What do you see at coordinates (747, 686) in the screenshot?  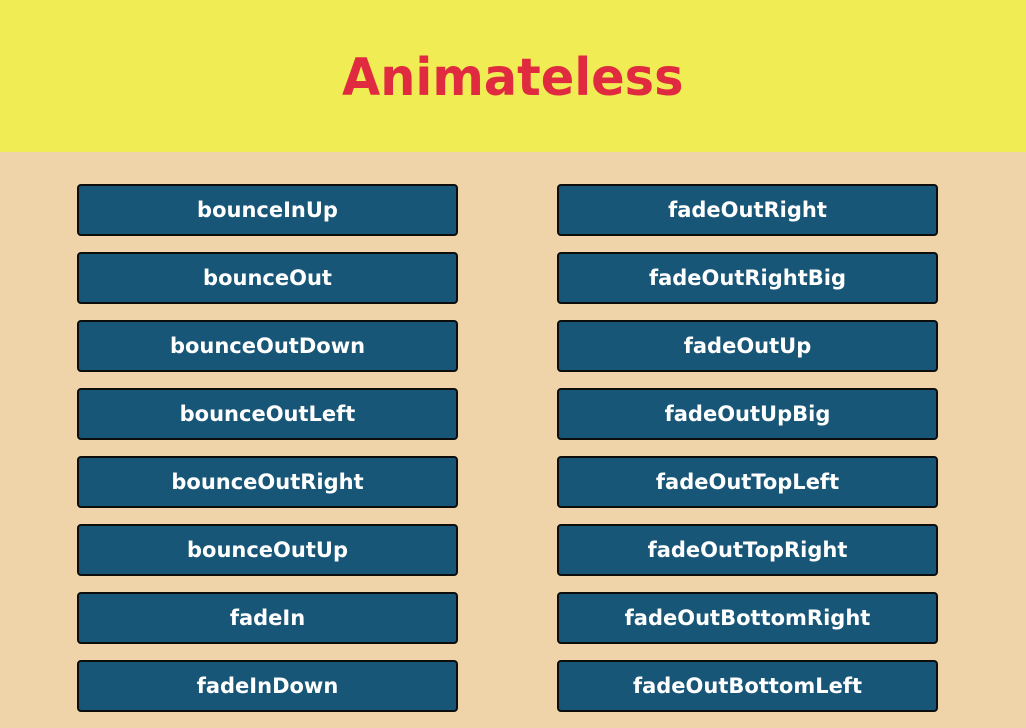 I see `animation-button: fadeOutBottomLeft` at bounding box center [747, 686].